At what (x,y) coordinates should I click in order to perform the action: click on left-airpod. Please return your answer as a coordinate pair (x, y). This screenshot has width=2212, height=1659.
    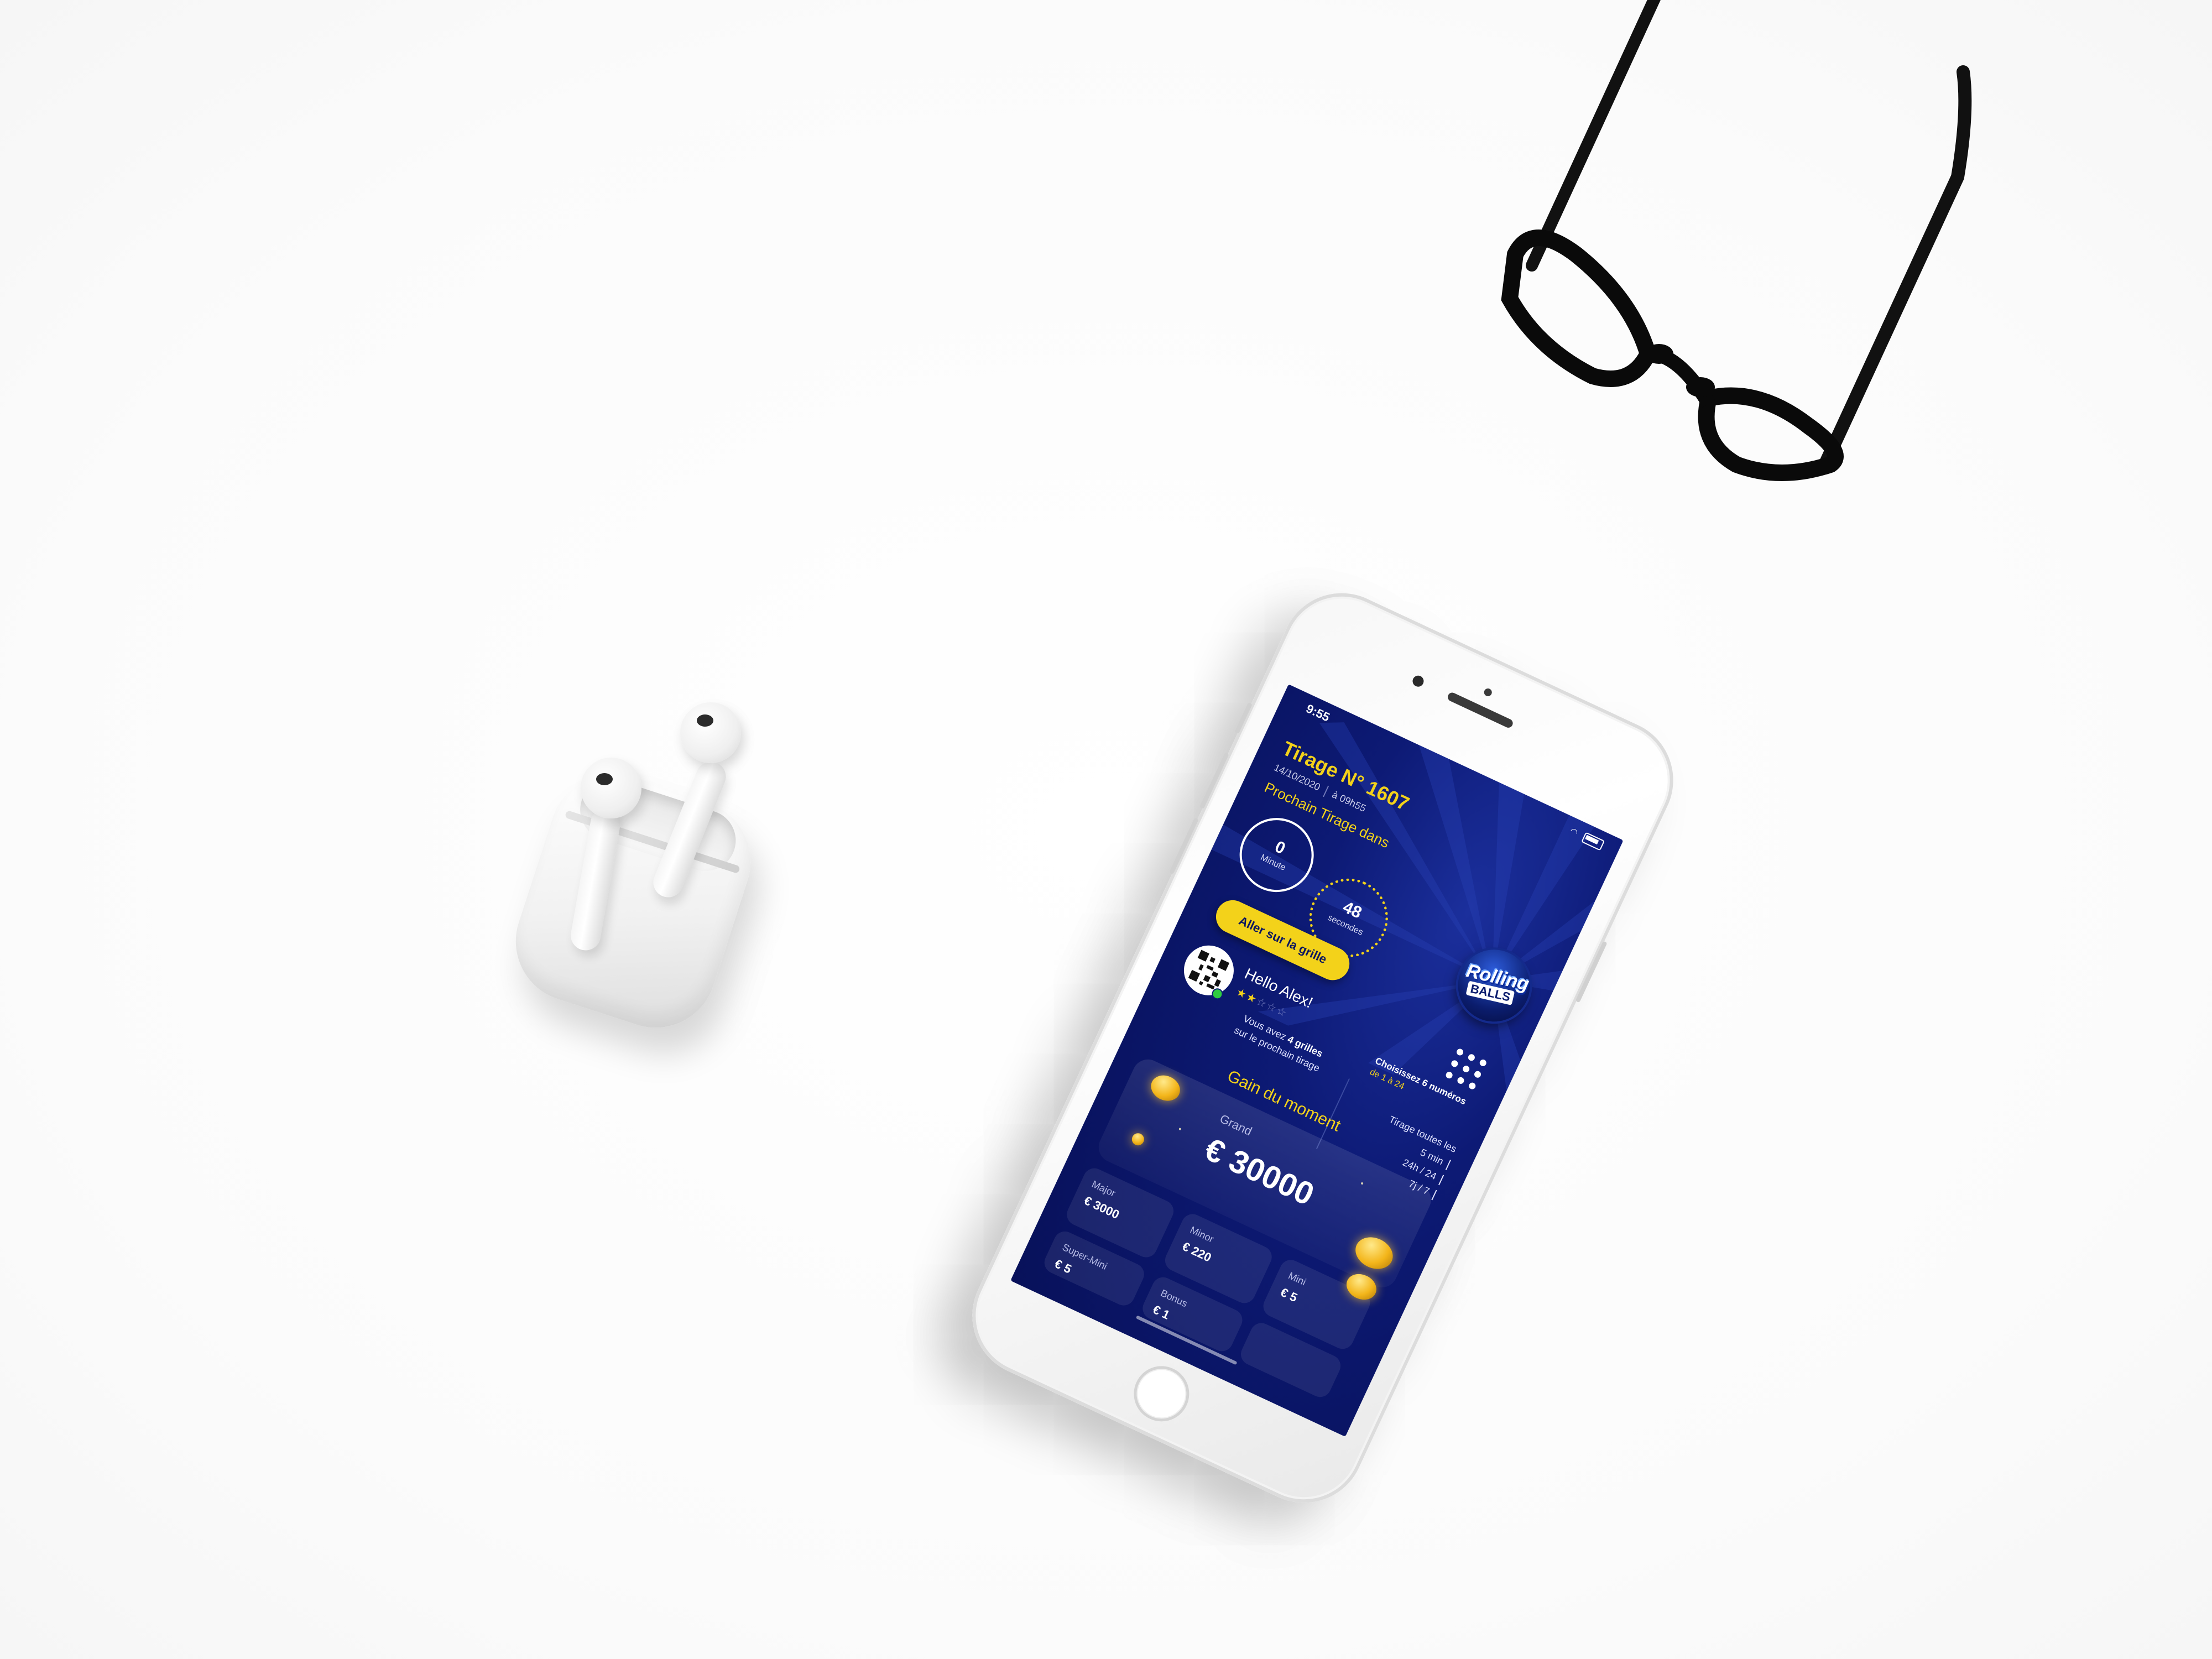
    Looking at the image, I should click on (611, 788).